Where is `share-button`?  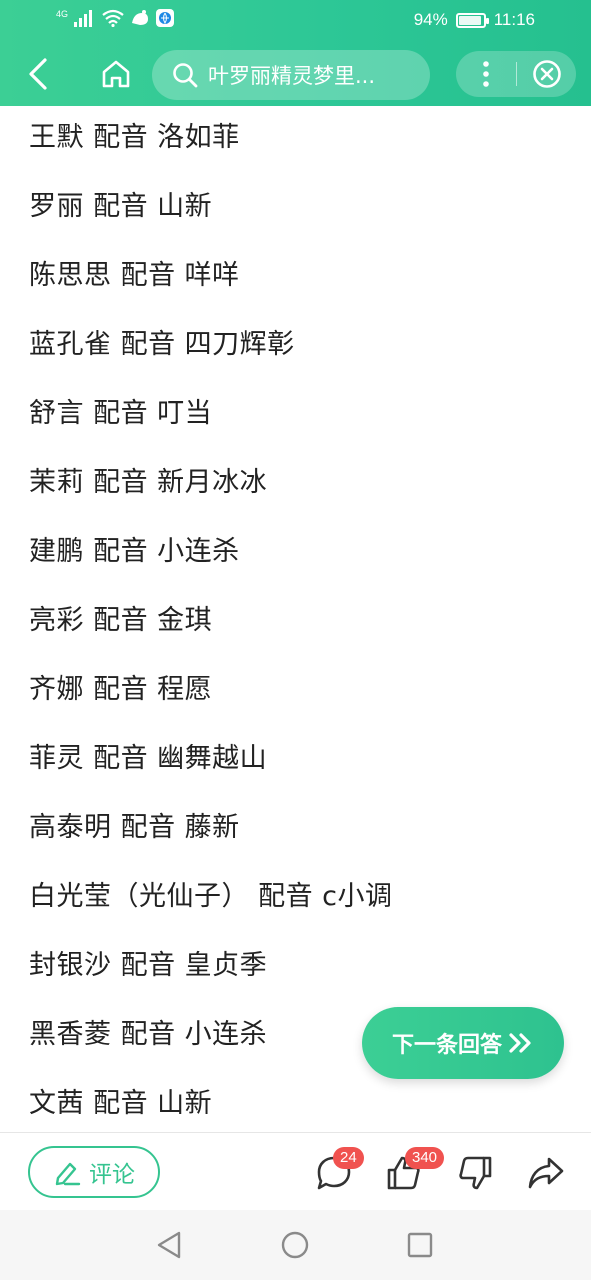 share-button is located at coordinates (546, 1173).